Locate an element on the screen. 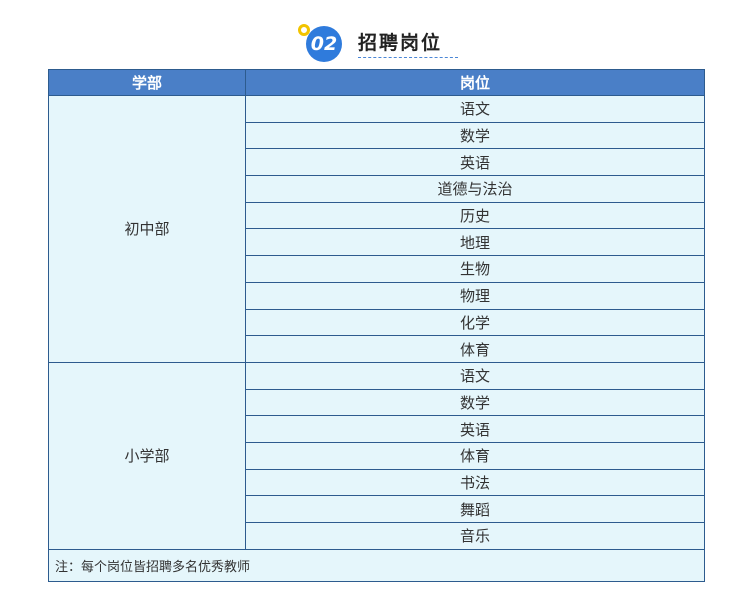 This screenshot has height=597, width=729. position-cell: 物理 is located at coordinates (475, 295).